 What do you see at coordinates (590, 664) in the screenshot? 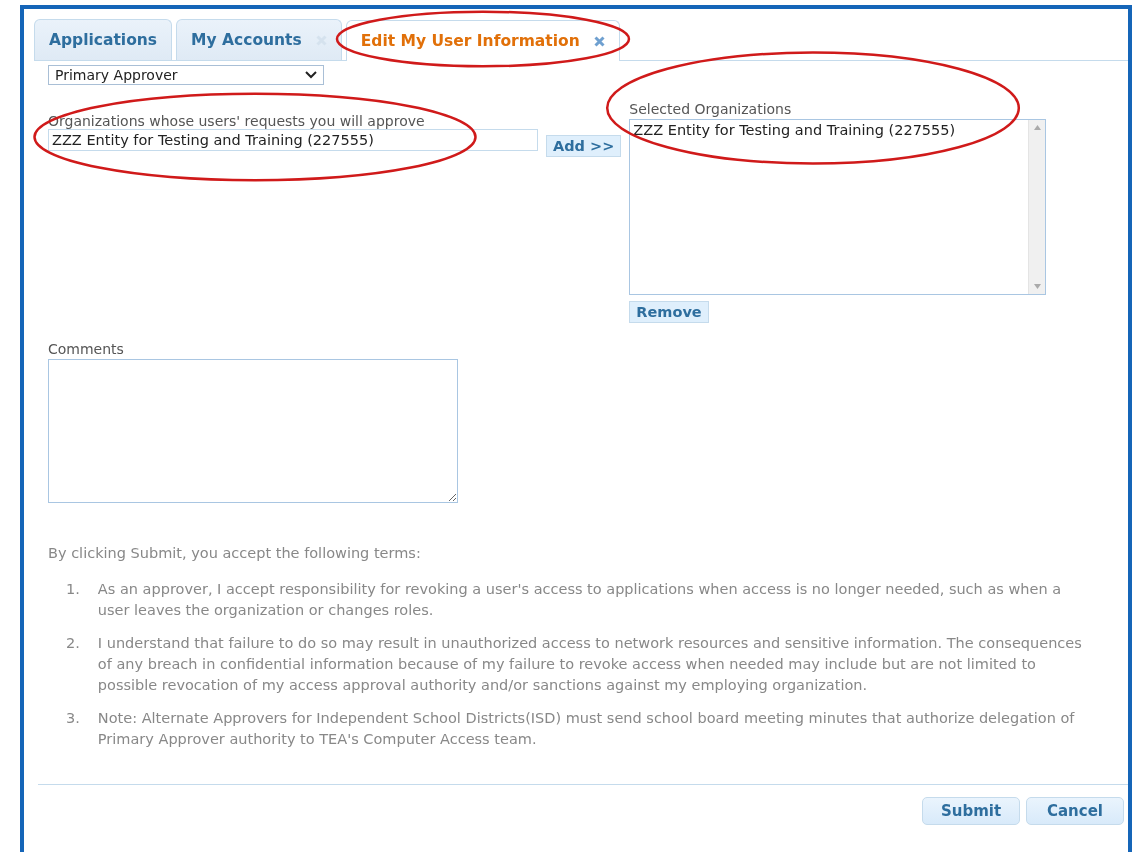
I see `term-text: I understand that failure to do so may result in unauthorized access to network resources and sensitive information. The consequences of any breach in confidential information because of my failure to revoke access when needed may include but are not limited to possible revocation of my access approval authority and/or sanctions against my employing organization.` at bounding box center [590, 664].